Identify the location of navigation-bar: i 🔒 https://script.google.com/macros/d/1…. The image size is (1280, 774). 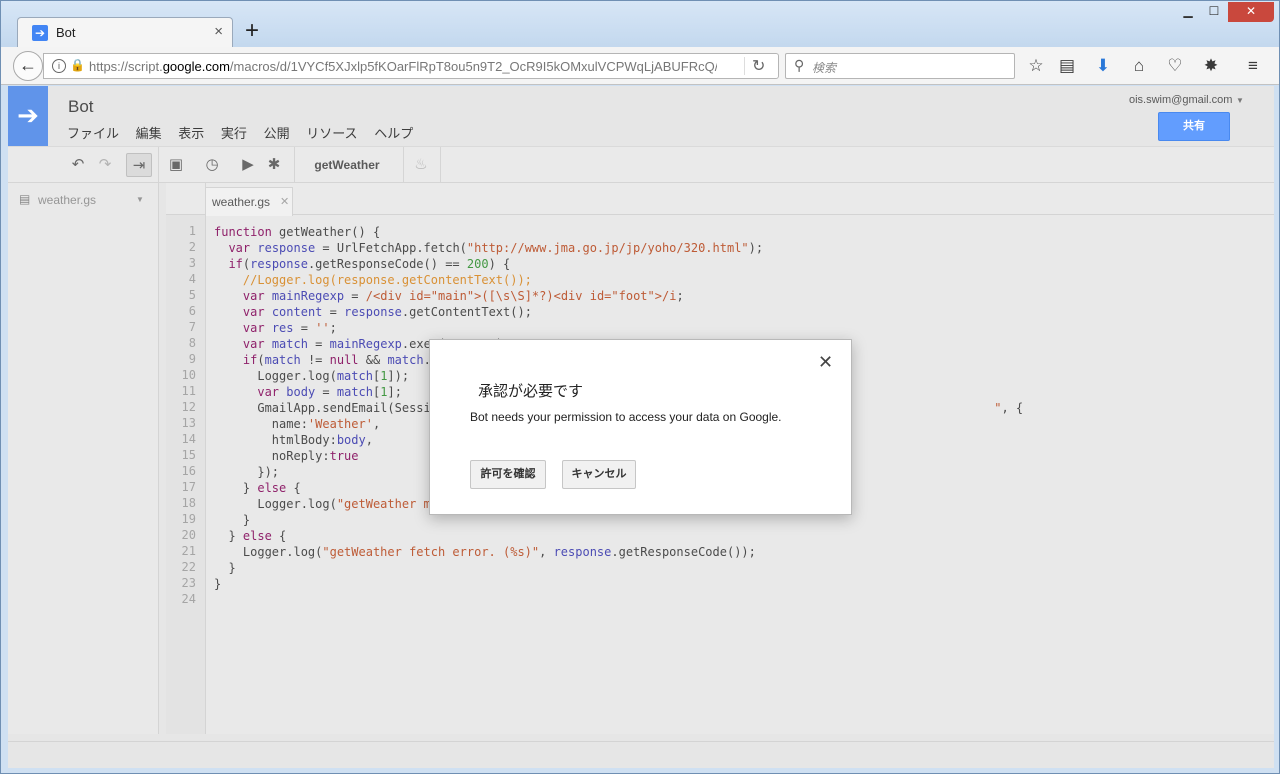
(640, 66).